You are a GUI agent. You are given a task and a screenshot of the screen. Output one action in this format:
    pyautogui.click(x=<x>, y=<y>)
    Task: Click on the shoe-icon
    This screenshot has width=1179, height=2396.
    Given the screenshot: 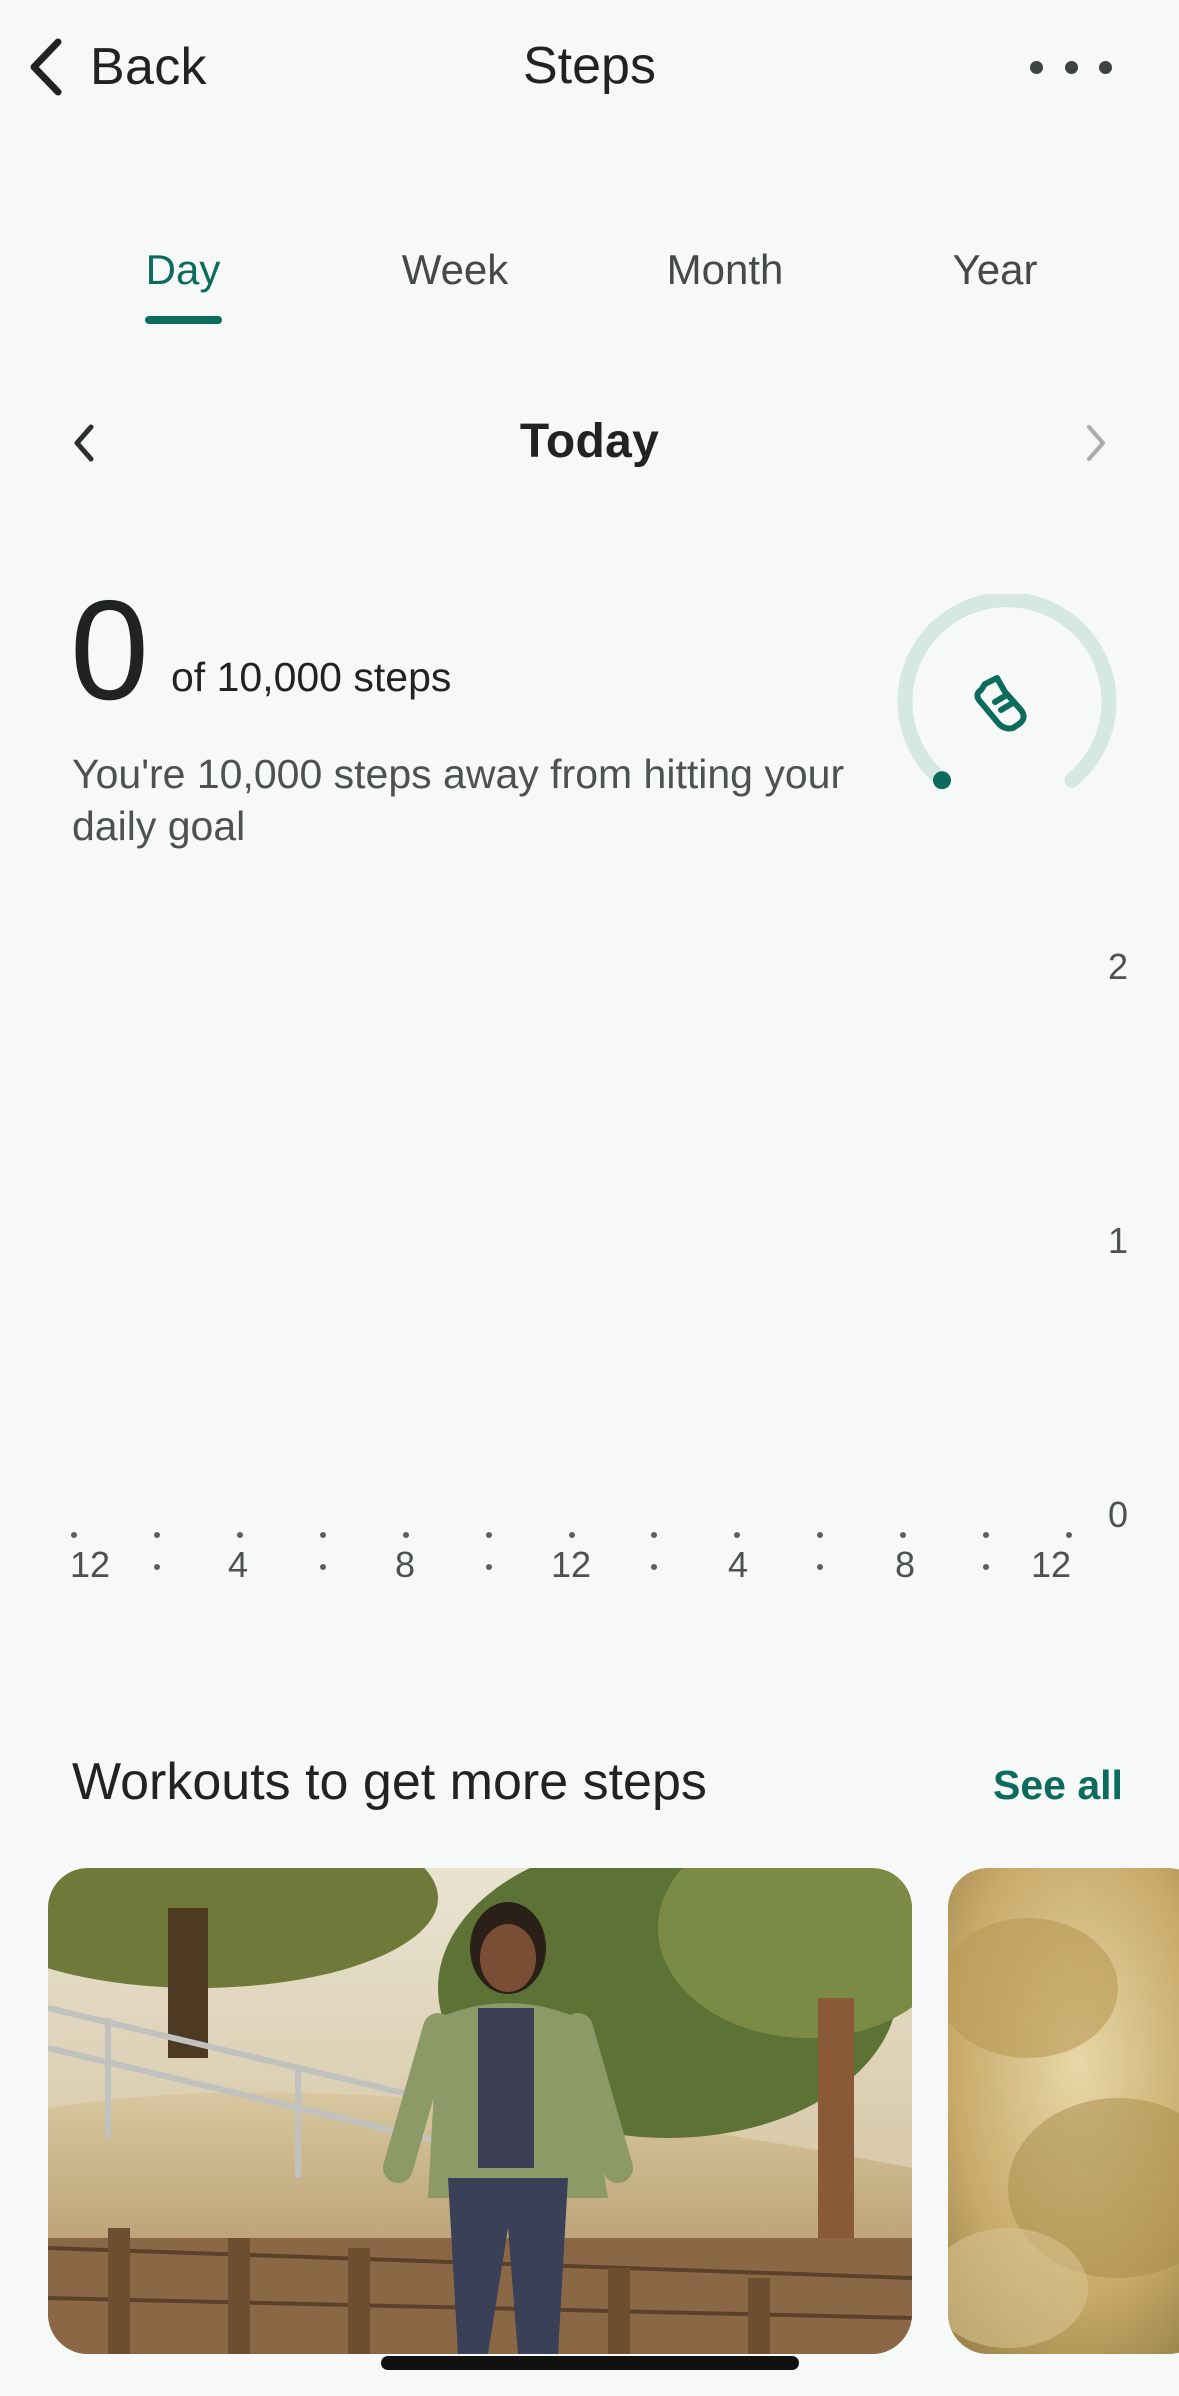 What is the action you would take?
    pyautogui.click(x=1000, y=703)
    